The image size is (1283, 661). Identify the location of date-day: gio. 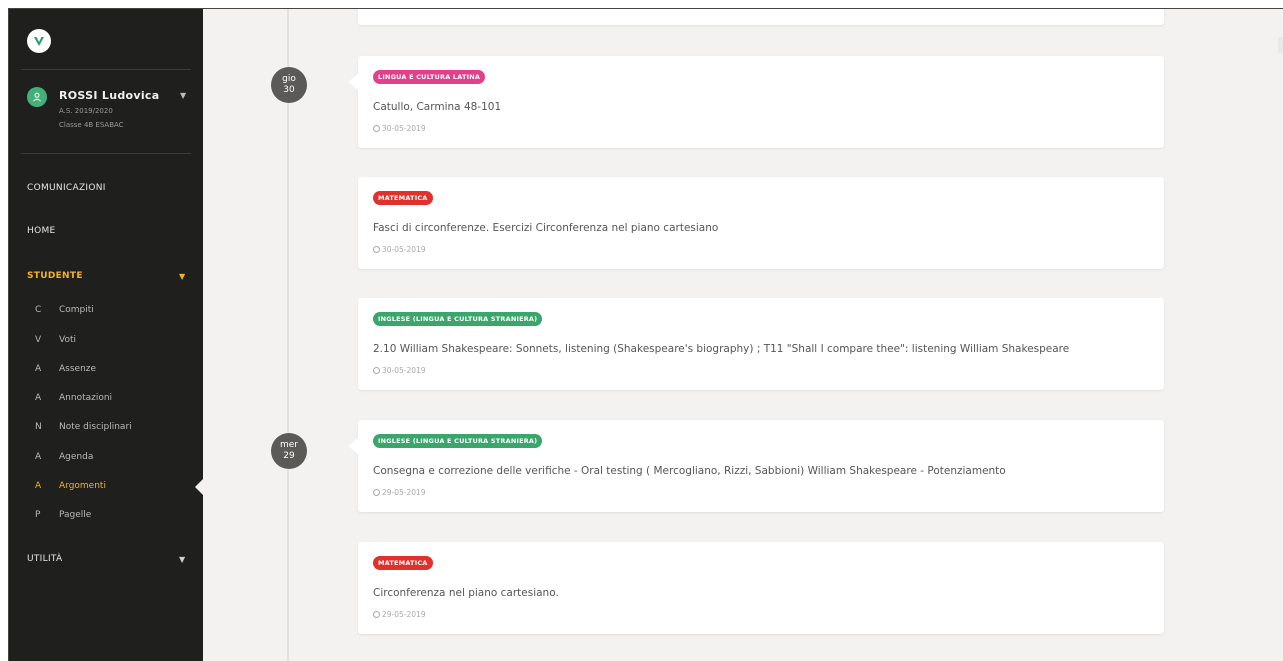
(289, 79).